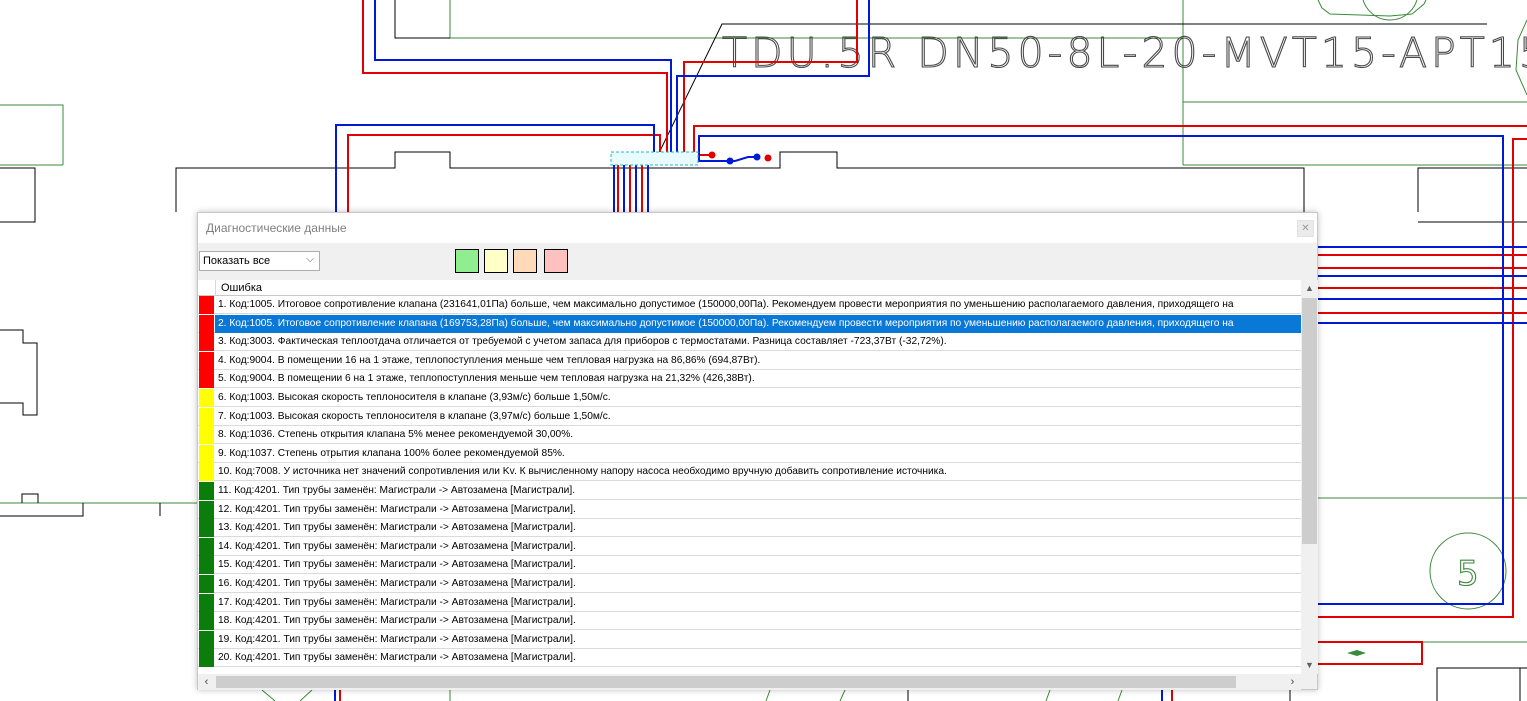 This screenshot has width=1527, height=701. What do you see at coordinates (206, 682) in the screenshot?
I see `scroll-left-icon: ‹` at bounding box center [206, 682].